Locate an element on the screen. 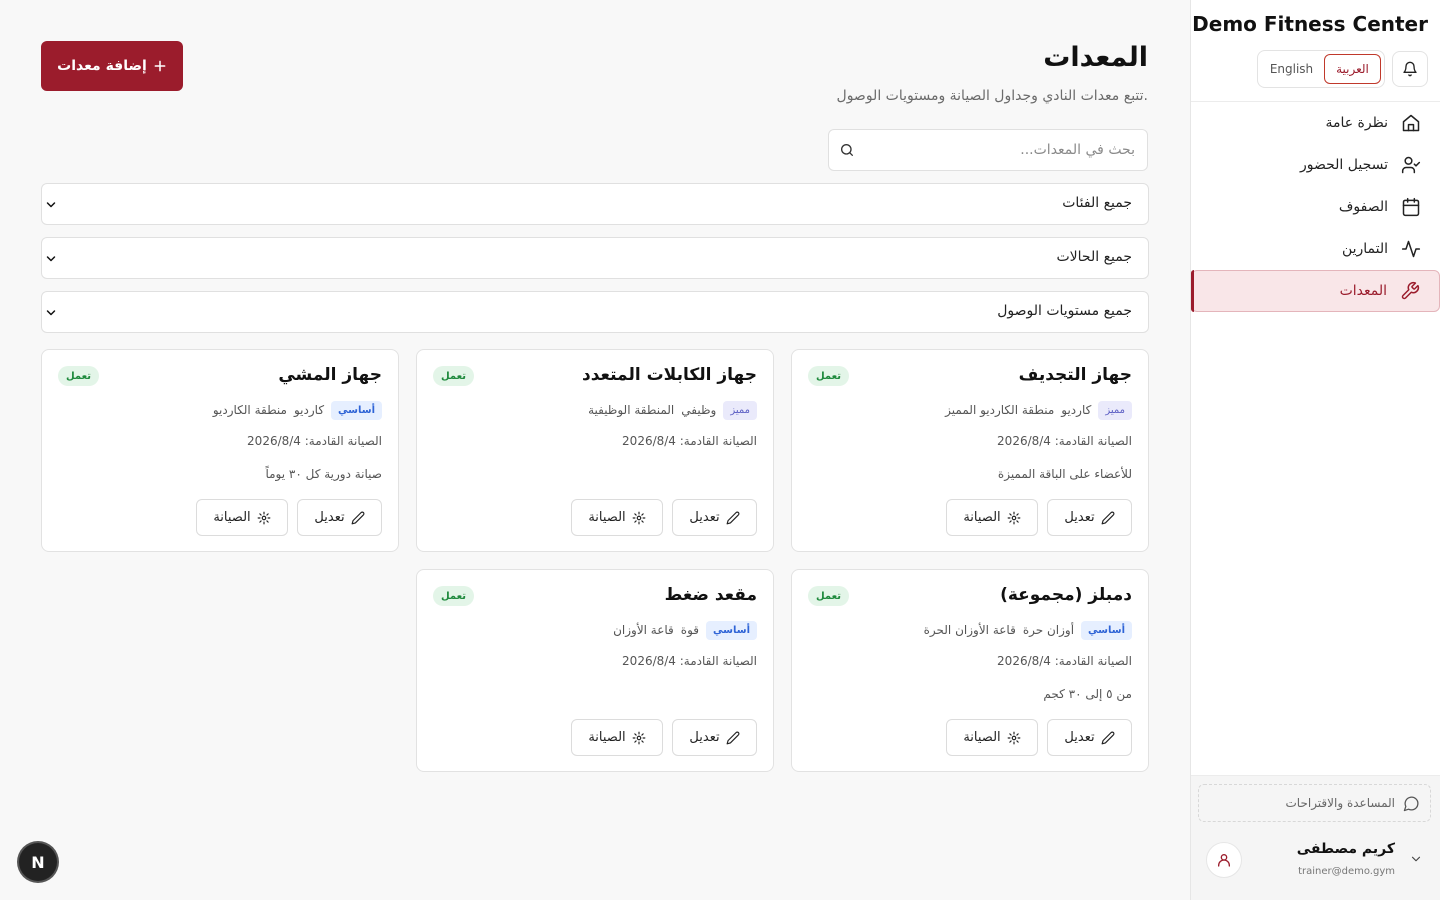 The height and width of the screenshot is (900, 1440). sidebar-item-label: المعدات is located at coordinates (1363, 291).